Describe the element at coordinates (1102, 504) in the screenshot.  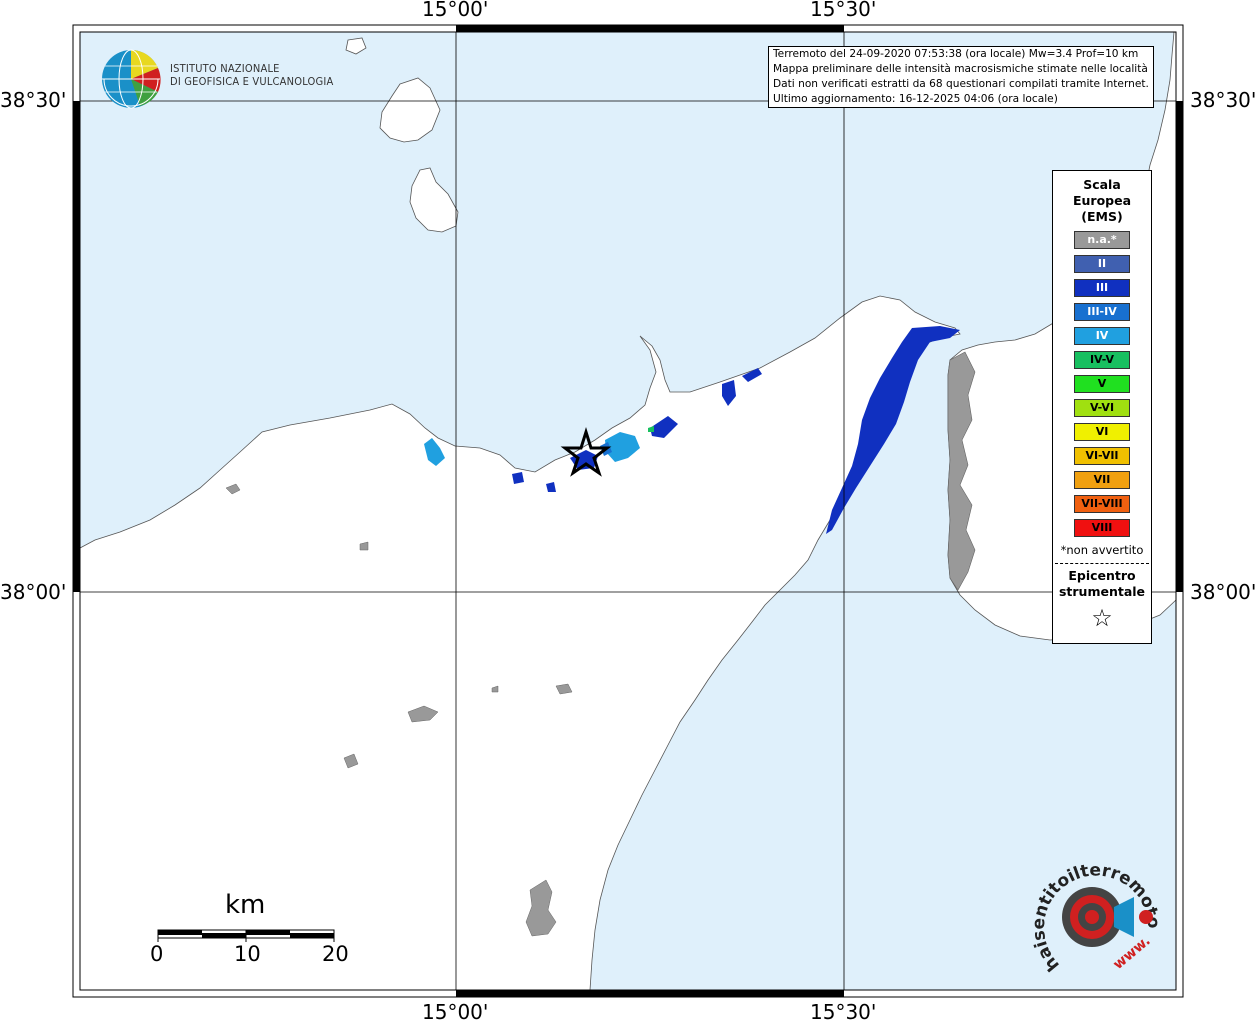
I see `legend-item-viiviii: VII-VIII` at that location.